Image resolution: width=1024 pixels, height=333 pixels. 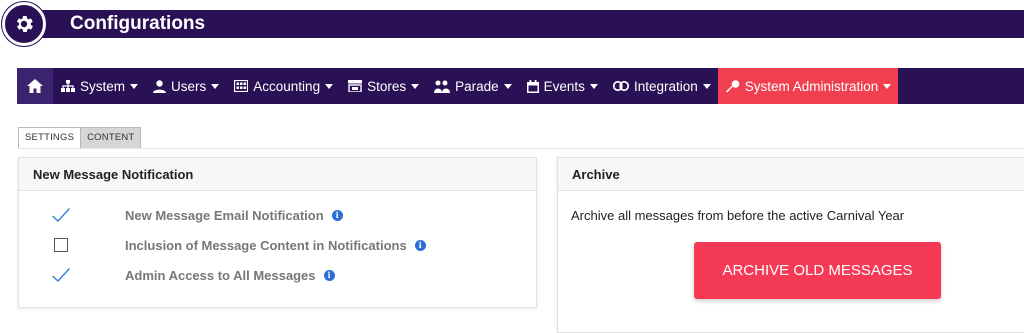 I want to click on home-icon, so click(x=35, y=86).